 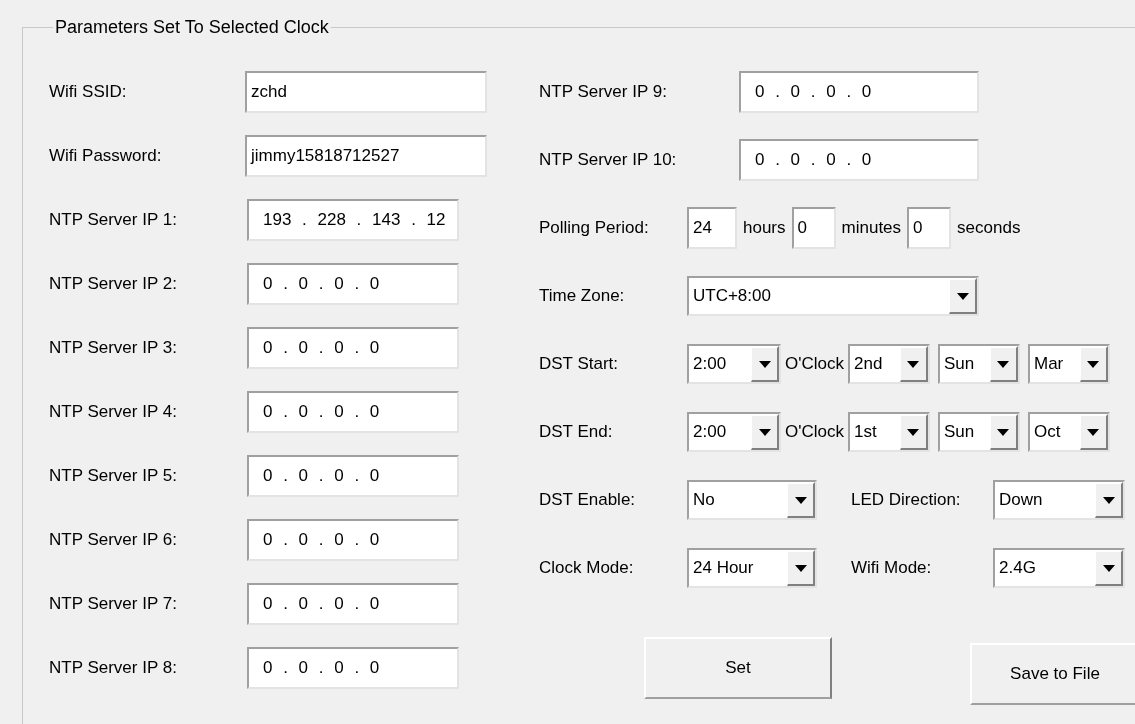 What do you see at coordinates (113, 412) in the screenshot?
I see `field-label: NTP Server IP 4:` at bounding box center [113, 412].